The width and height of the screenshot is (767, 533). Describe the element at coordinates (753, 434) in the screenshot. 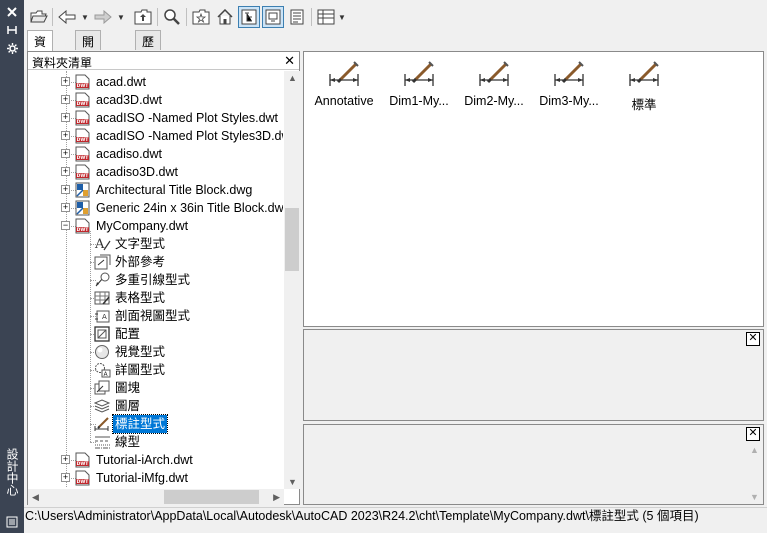

I see `description-close-icon: ✕` at that location.